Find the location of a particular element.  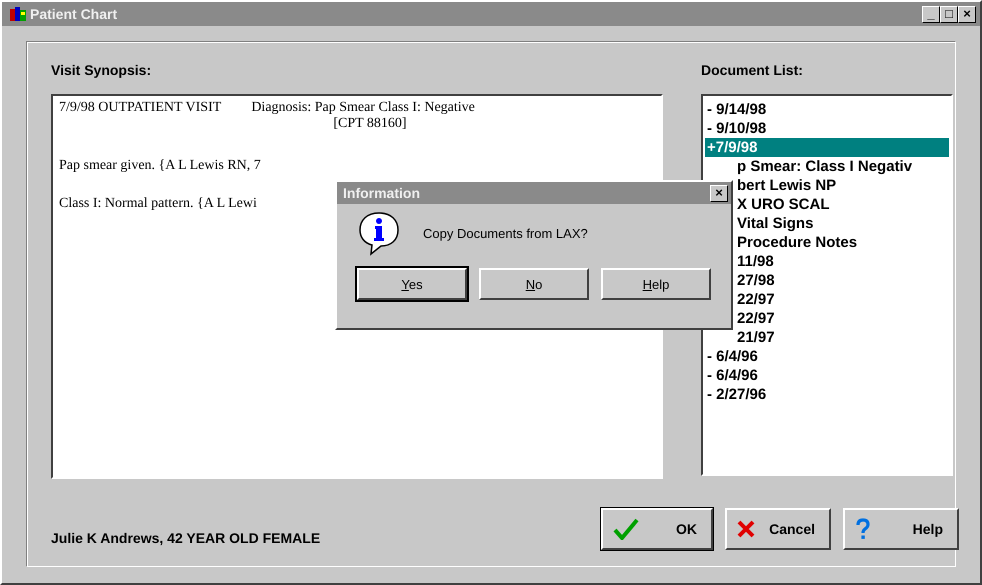

synopsis-note: Class I: Normal pattern. {A L Lewi is located at coordinates (158, 204).